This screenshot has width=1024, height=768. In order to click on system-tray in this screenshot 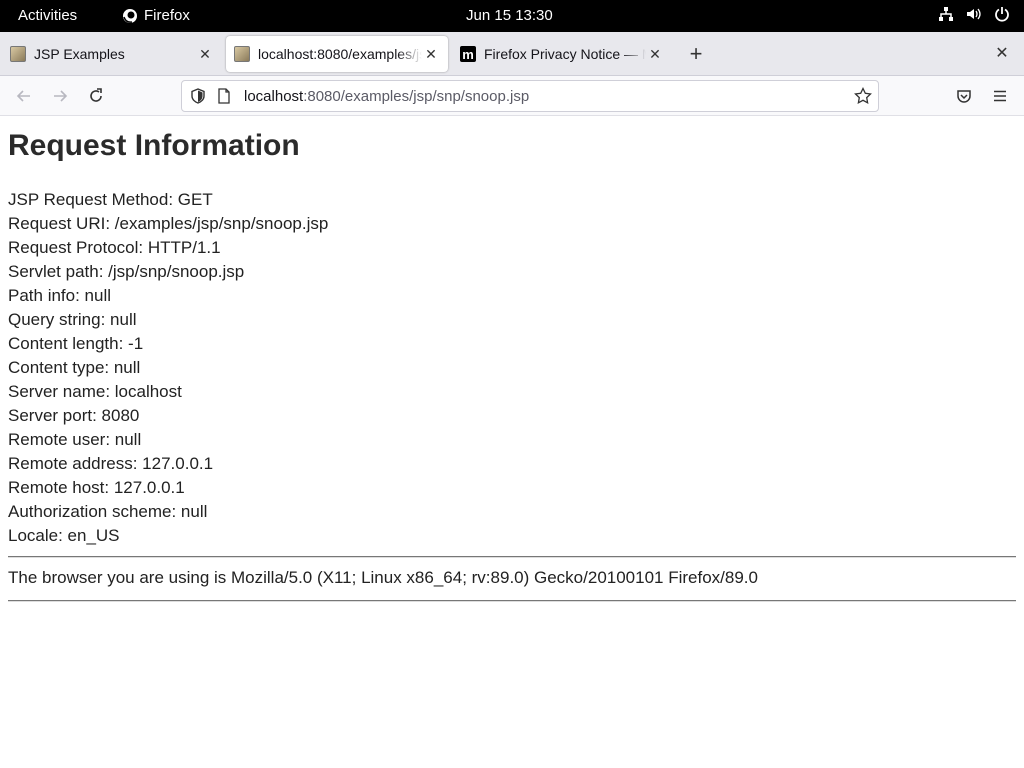, I will do `click(974, 14)`.